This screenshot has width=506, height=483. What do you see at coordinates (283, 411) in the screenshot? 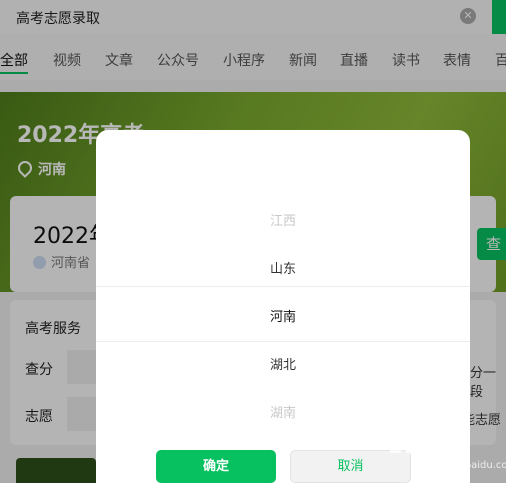
I see `picker-option: 湖南` at bounding box center [283, 411].